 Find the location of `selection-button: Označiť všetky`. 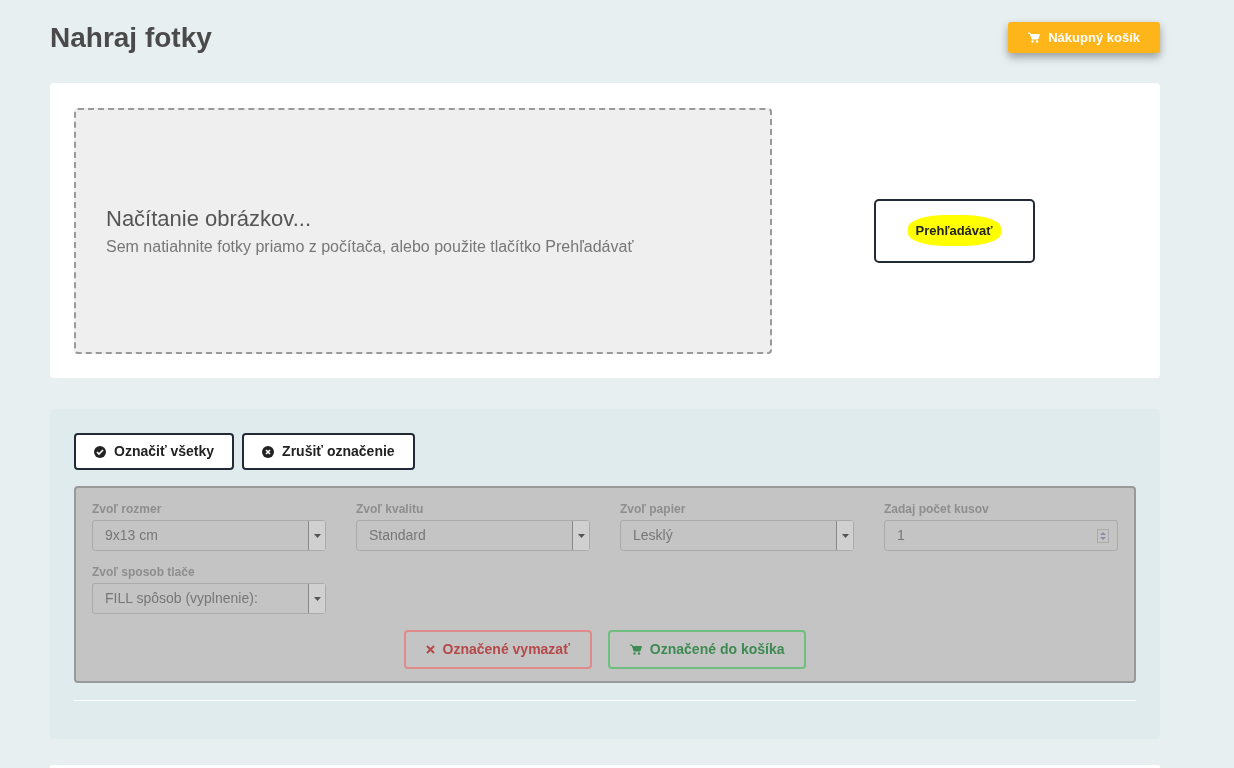

selection-button: Označiť všetky is located at coordinates (154, 451).